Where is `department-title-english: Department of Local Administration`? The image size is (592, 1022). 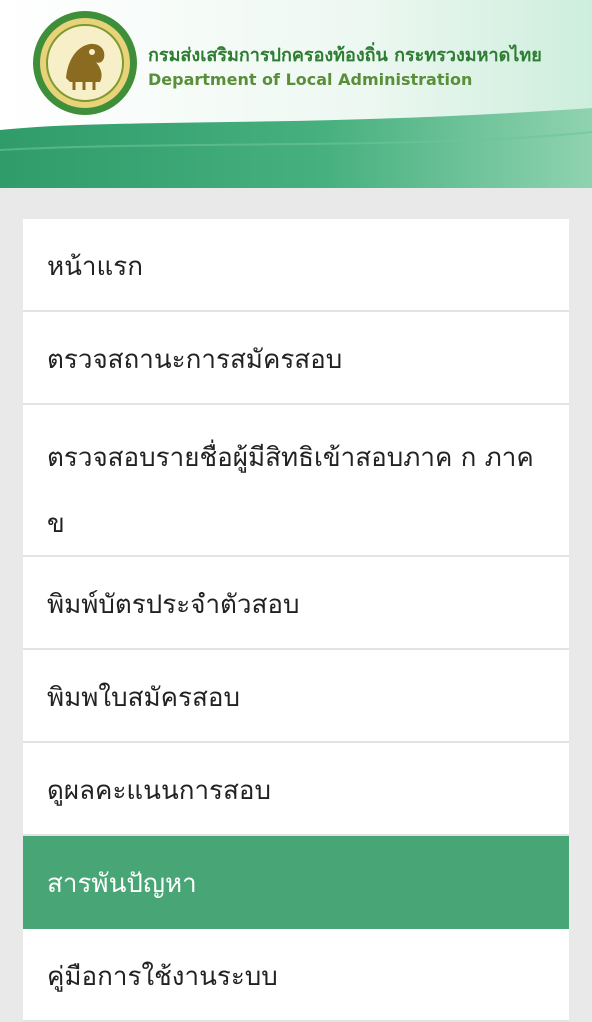 department-title-english: Department of Local Administration is located at coordinates (310, 79).